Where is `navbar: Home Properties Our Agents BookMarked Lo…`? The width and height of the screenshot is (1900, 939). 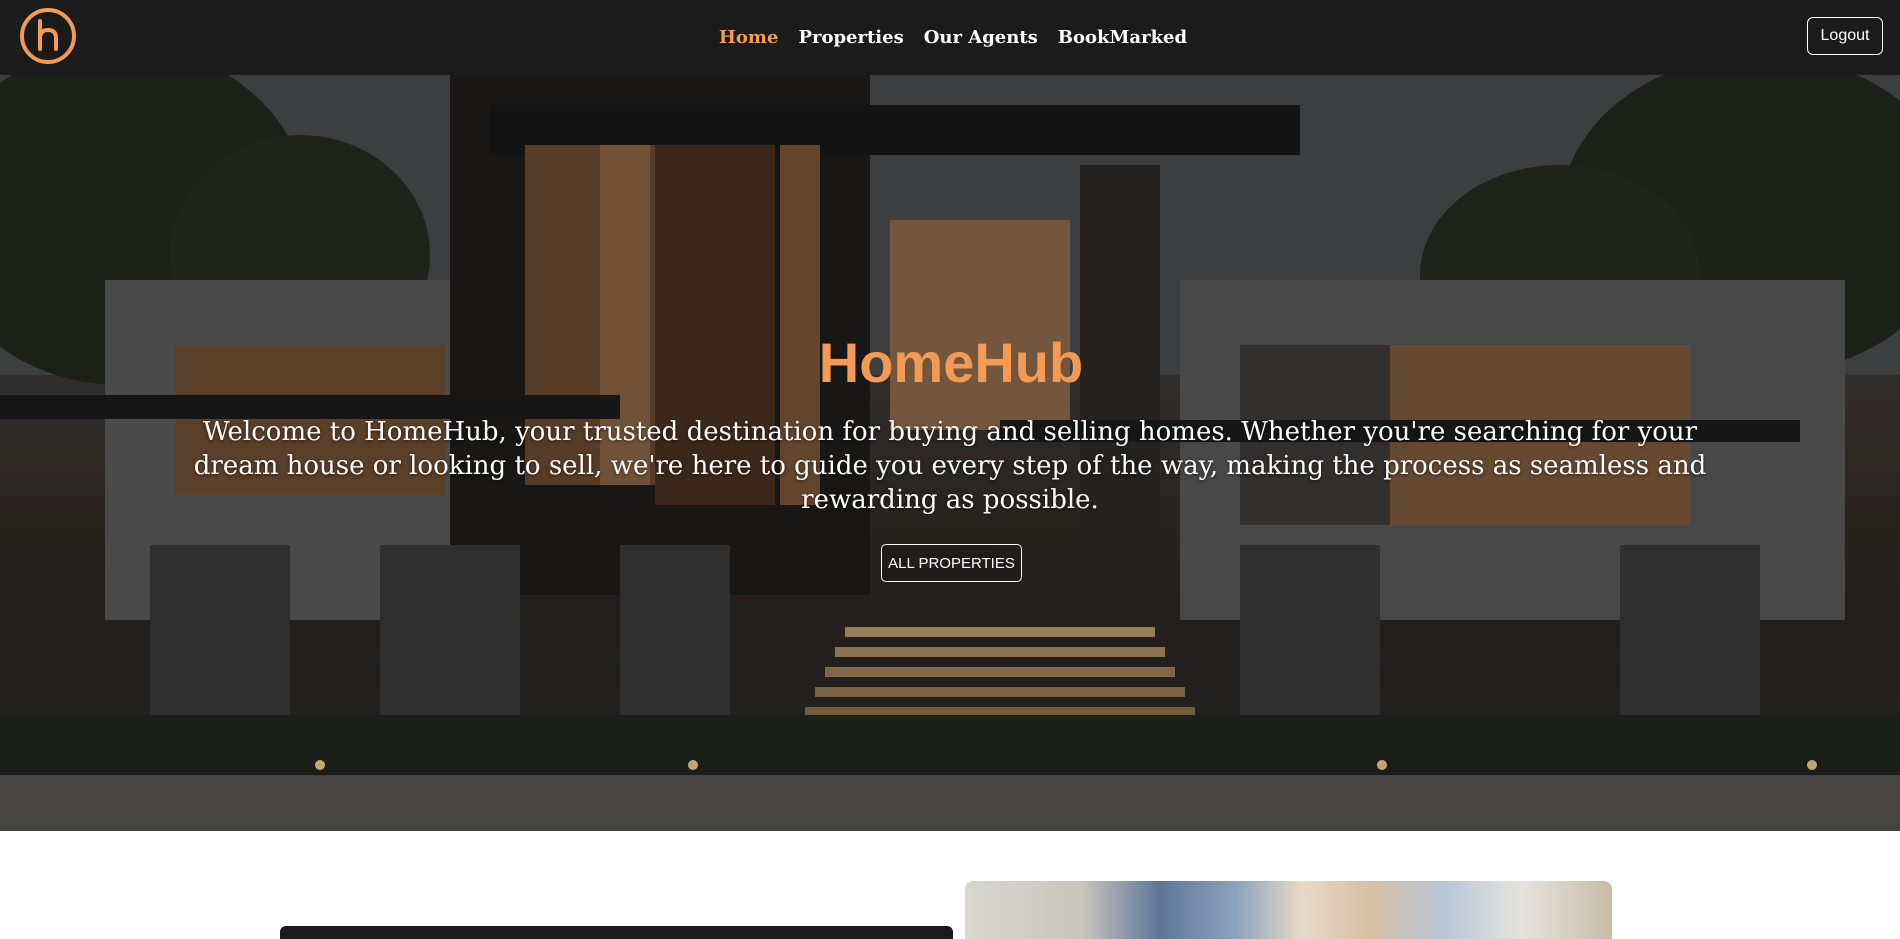
navbar: Home Properties Our Agents BookMarked Lo… is located at coordinates (950, 37).